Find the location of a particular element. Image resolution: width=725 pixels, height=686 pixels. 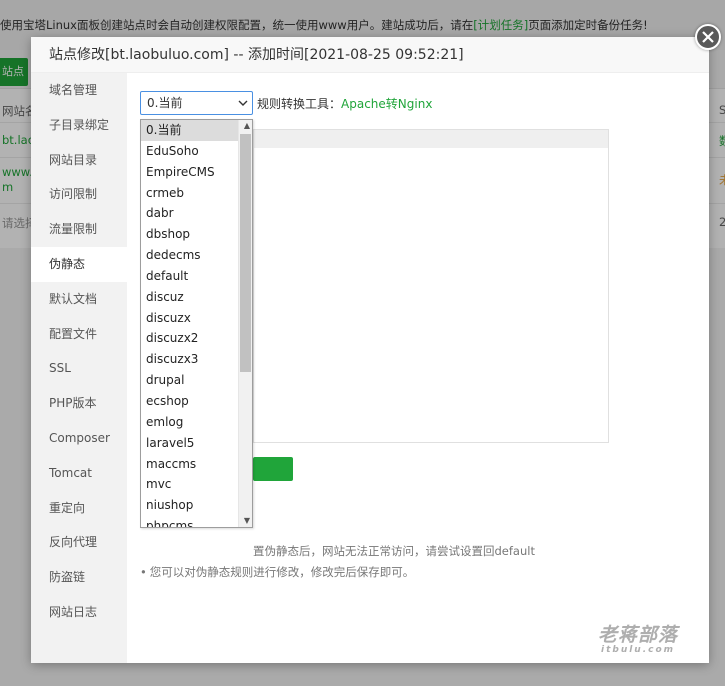

sidebar-item: 流量限制 is located at coordinates (79, 229).